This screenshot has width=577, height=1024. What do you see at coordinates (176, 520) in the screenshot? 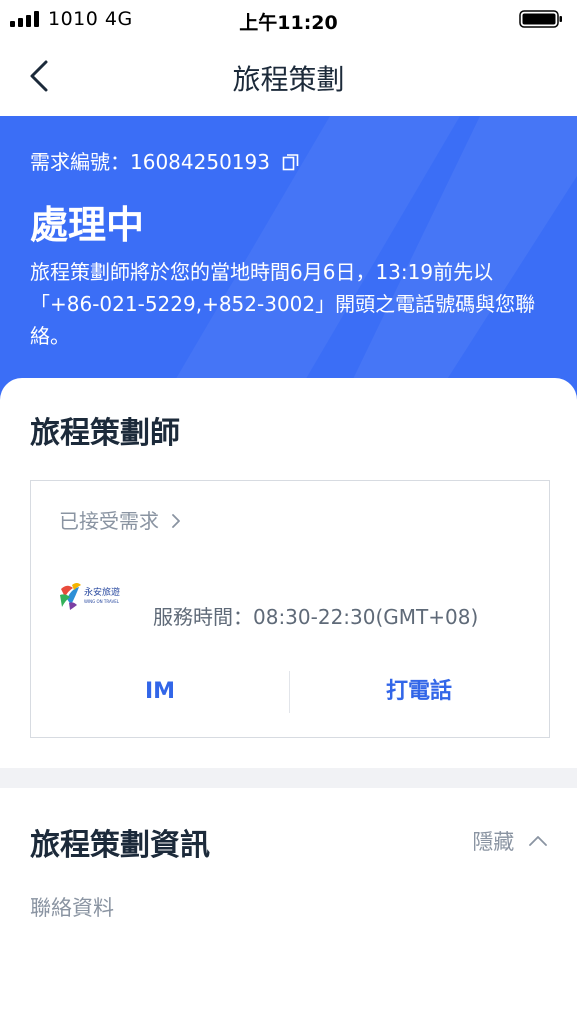
I see `chevron-right-icon` at bounding box center [176, 520].